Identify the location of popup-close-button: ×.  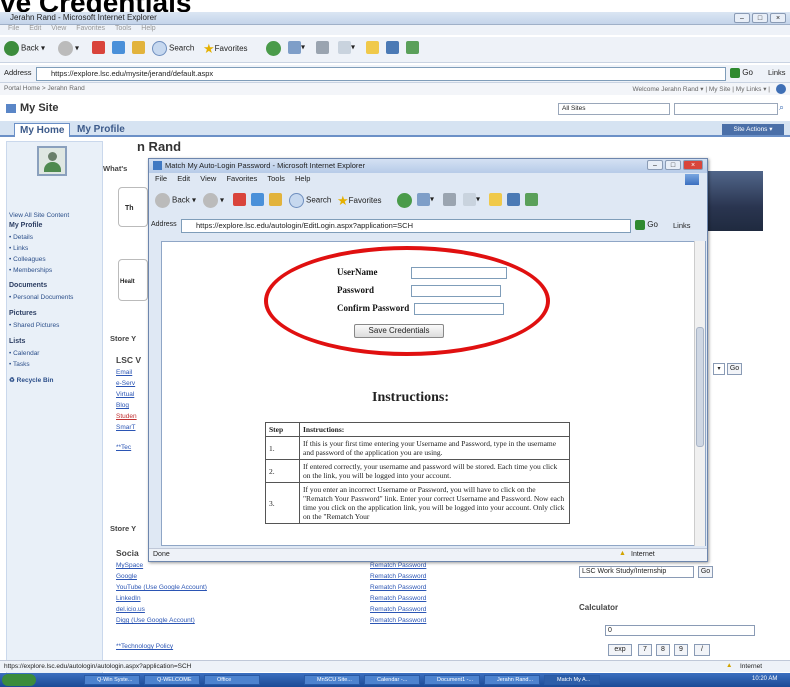
(693, 165).